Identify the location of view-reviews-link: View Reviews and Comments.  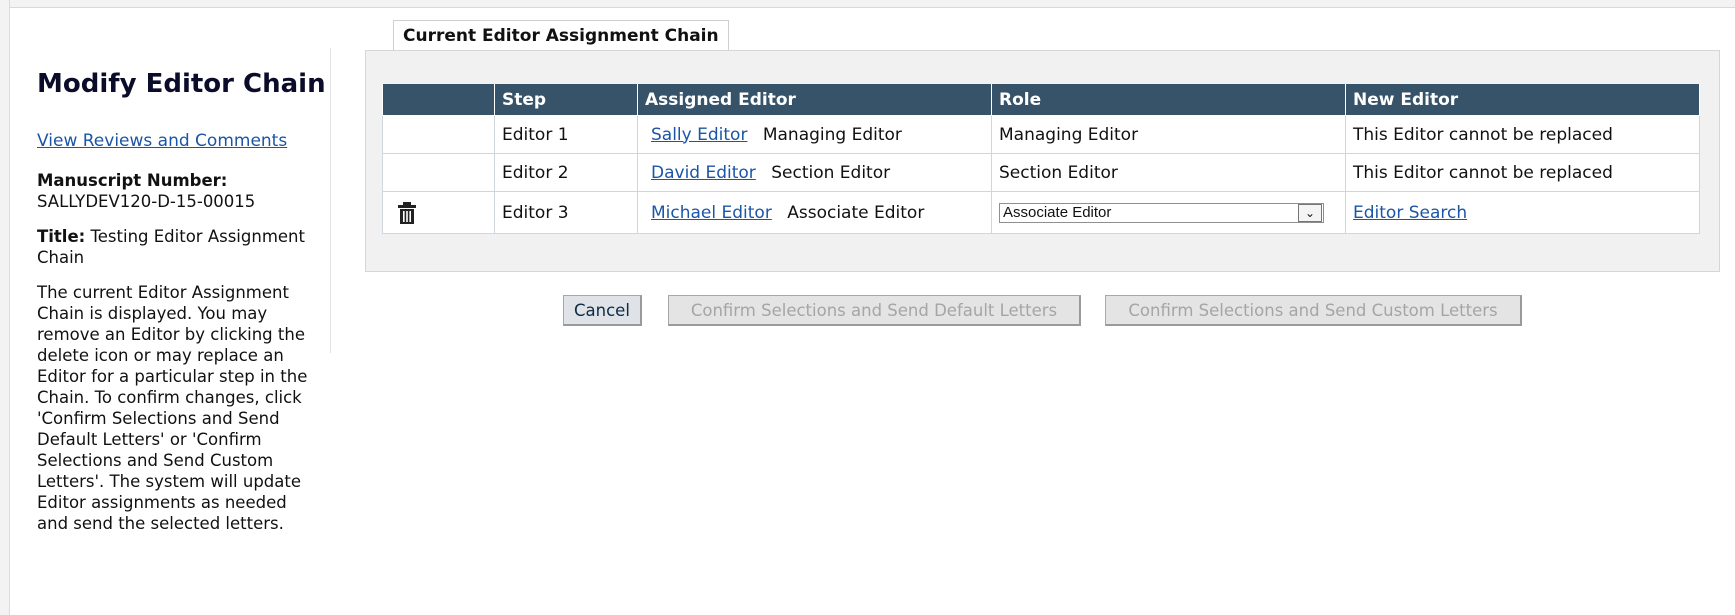
(179, 141).